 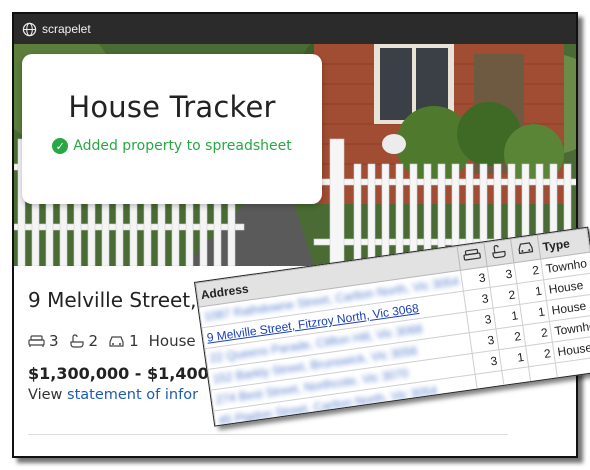 I want to click on statement-prefix: View, so click(x=48, y=395).